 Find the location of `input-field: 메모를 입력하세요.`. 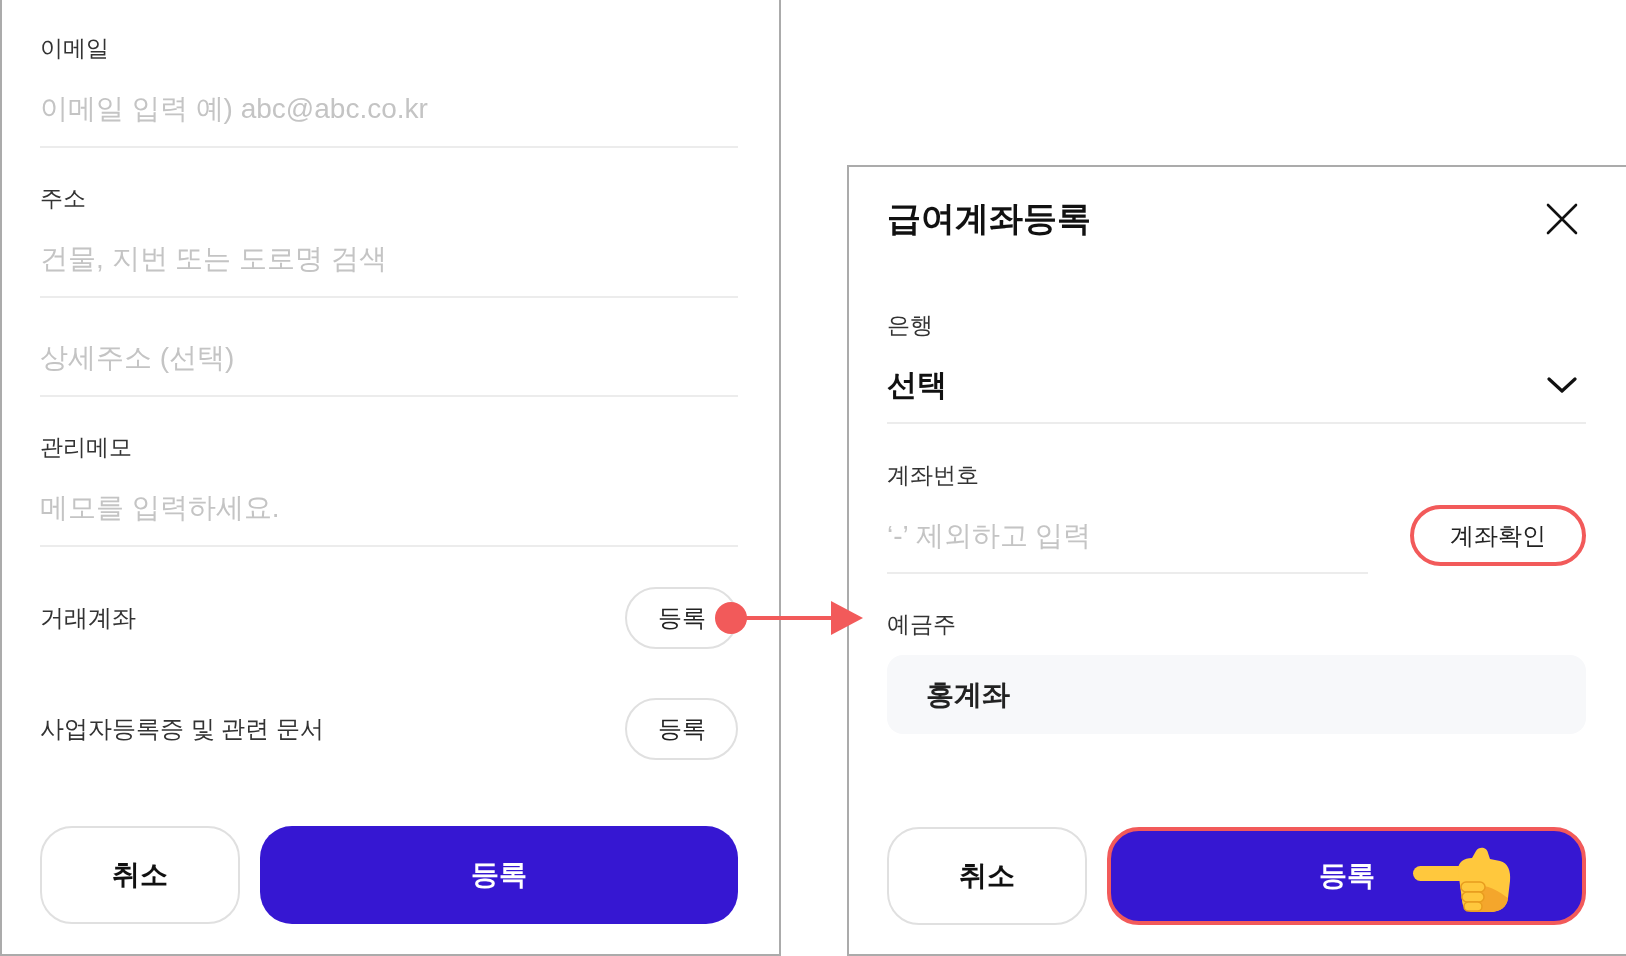

input-field: 메모를 입력하세요. is located at coordinates (389, 513).